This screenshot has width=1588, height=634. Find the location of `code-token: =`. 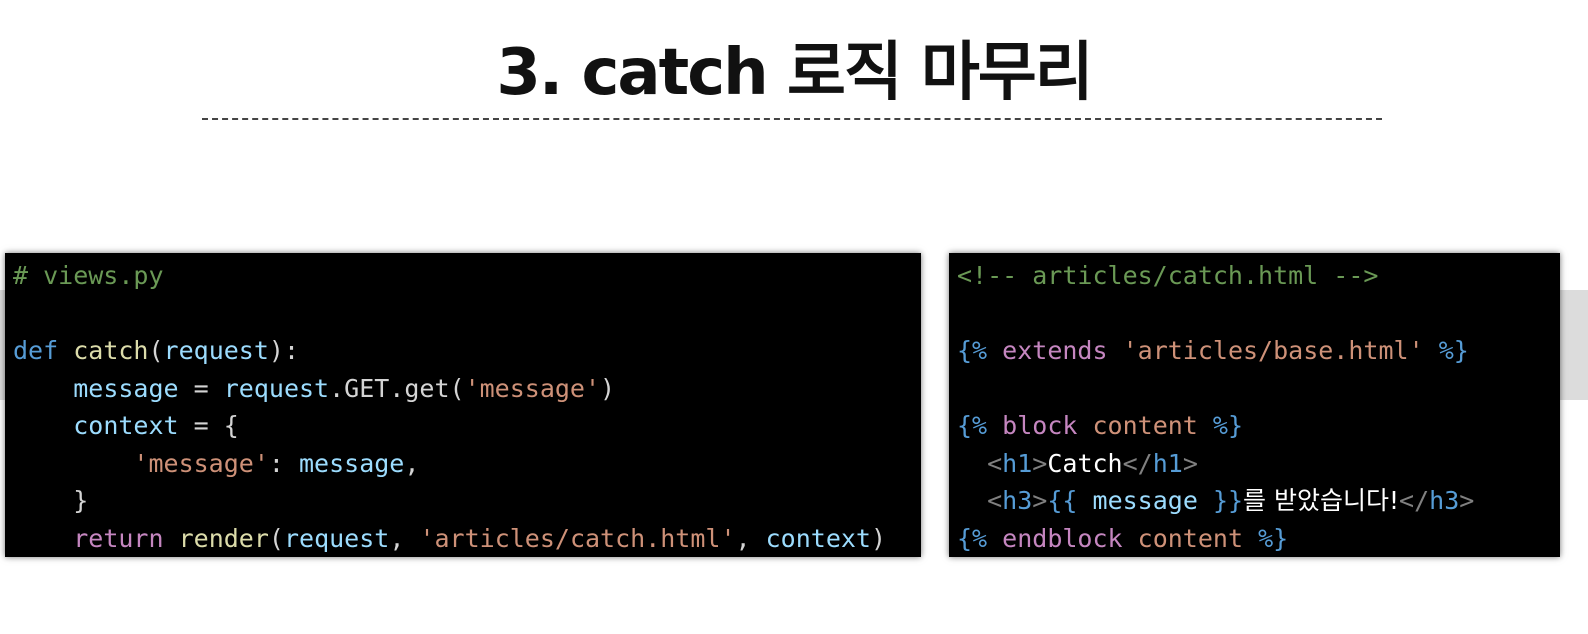

code-token: = is located at coordinates (201, 388).